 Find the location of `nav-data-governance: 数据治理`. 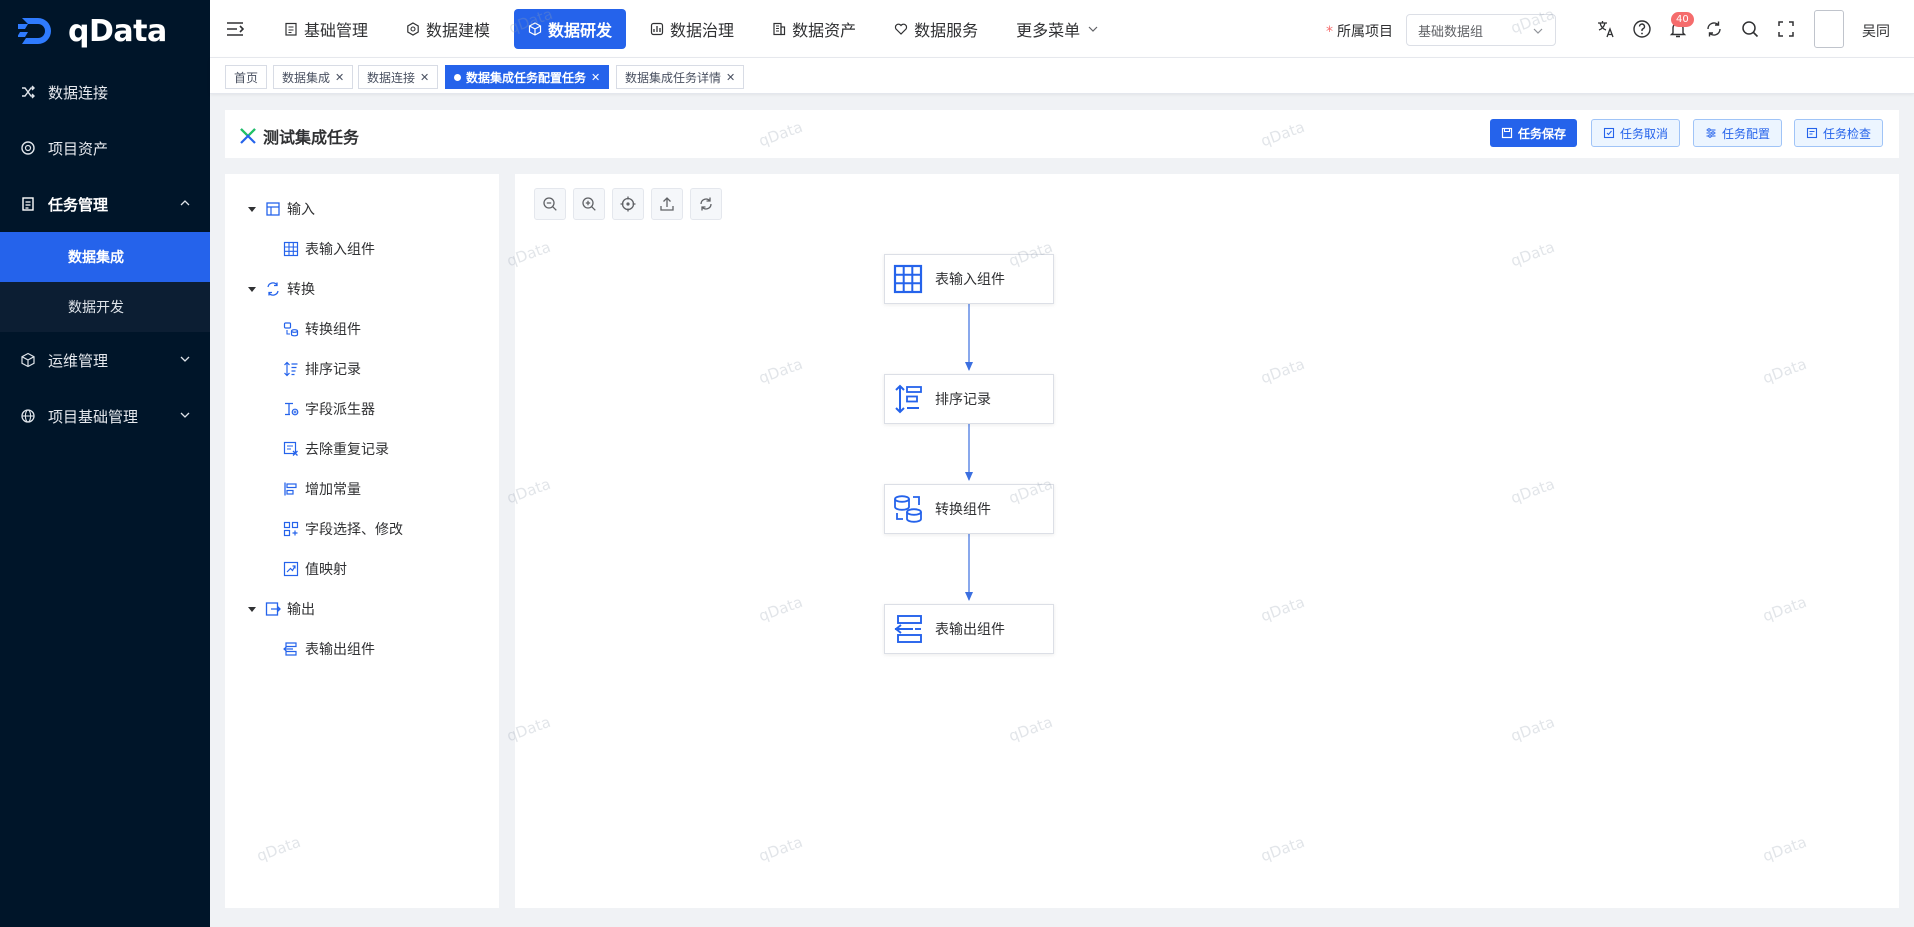

nav-data-governance: 数据治理 is located at coordinates (692, 29).